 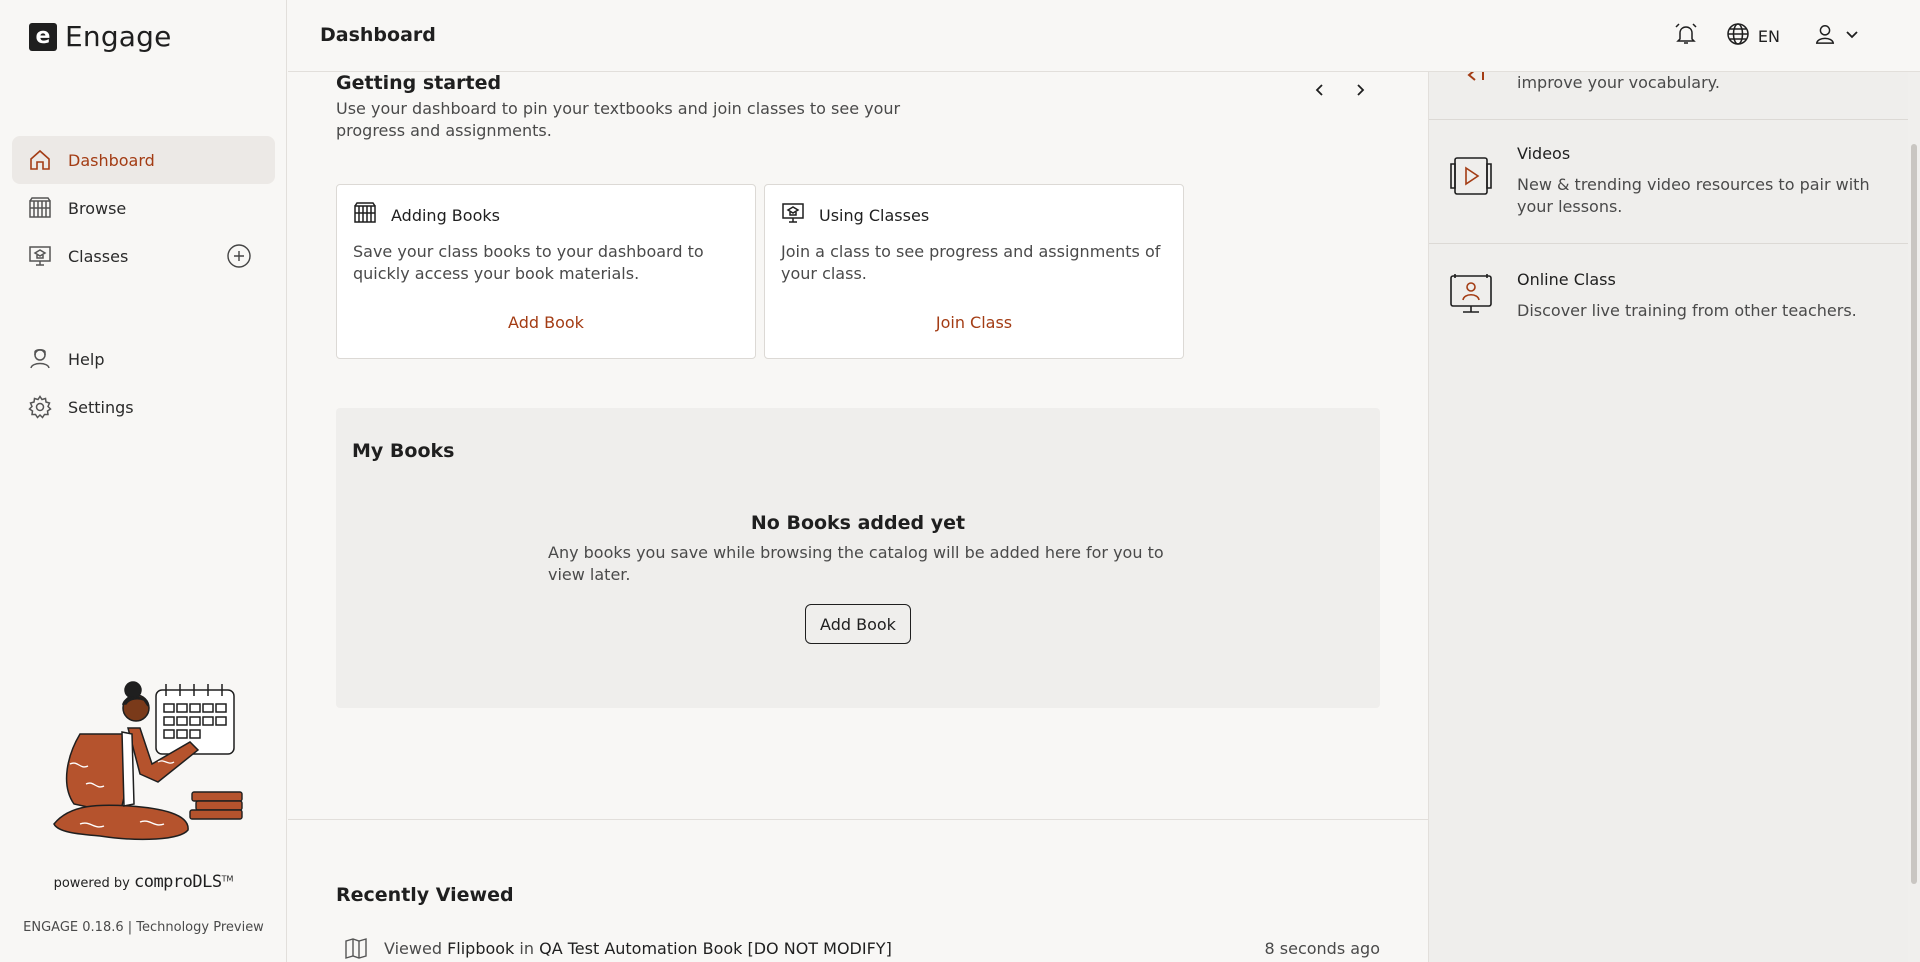 I want to click on add-book-button: Add Book, so click(x=858, y=624).